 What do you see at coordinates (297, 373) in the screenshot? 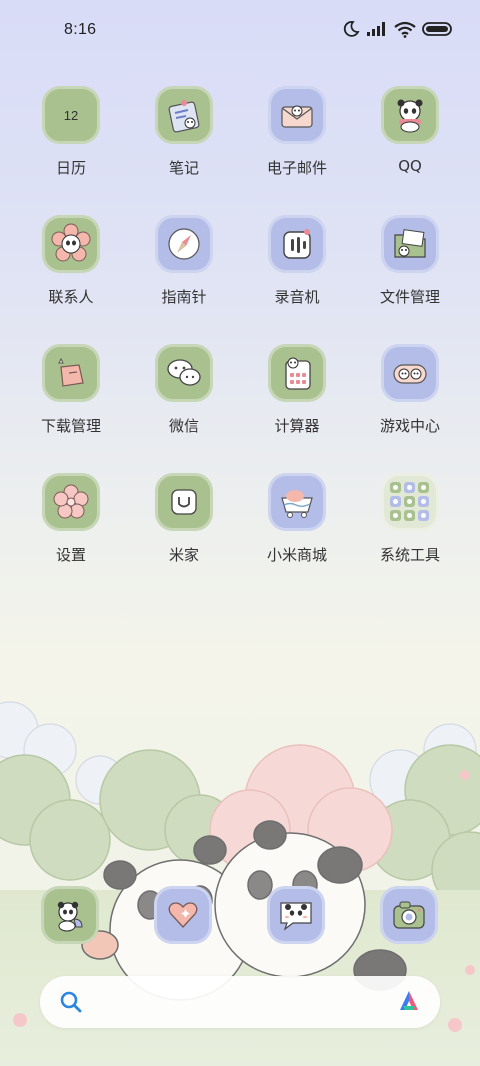
I see `calculator-icon` at bounding box center [297, 373].